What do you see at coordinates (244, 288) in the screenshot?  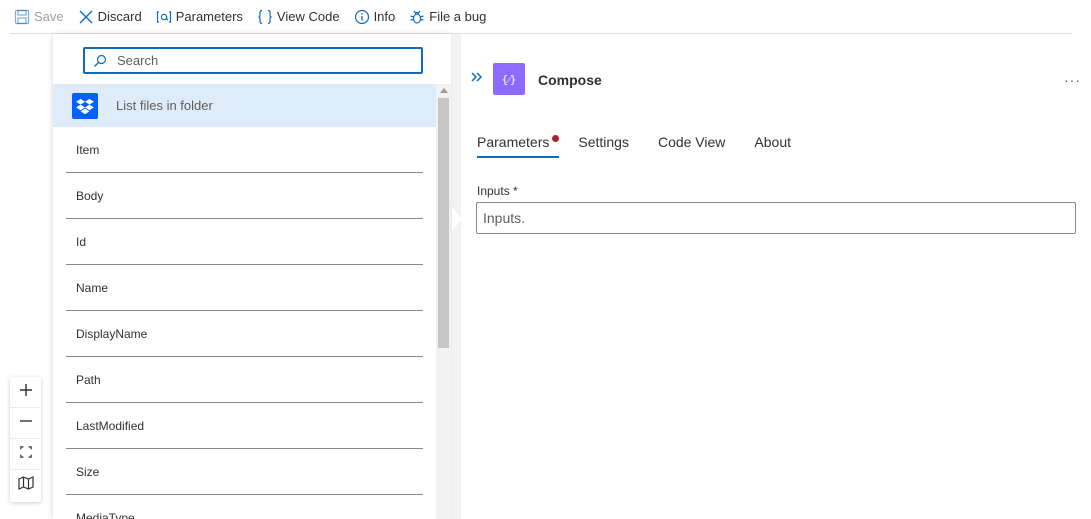 I see `token-item: Name` at bounding box center [244, 288].